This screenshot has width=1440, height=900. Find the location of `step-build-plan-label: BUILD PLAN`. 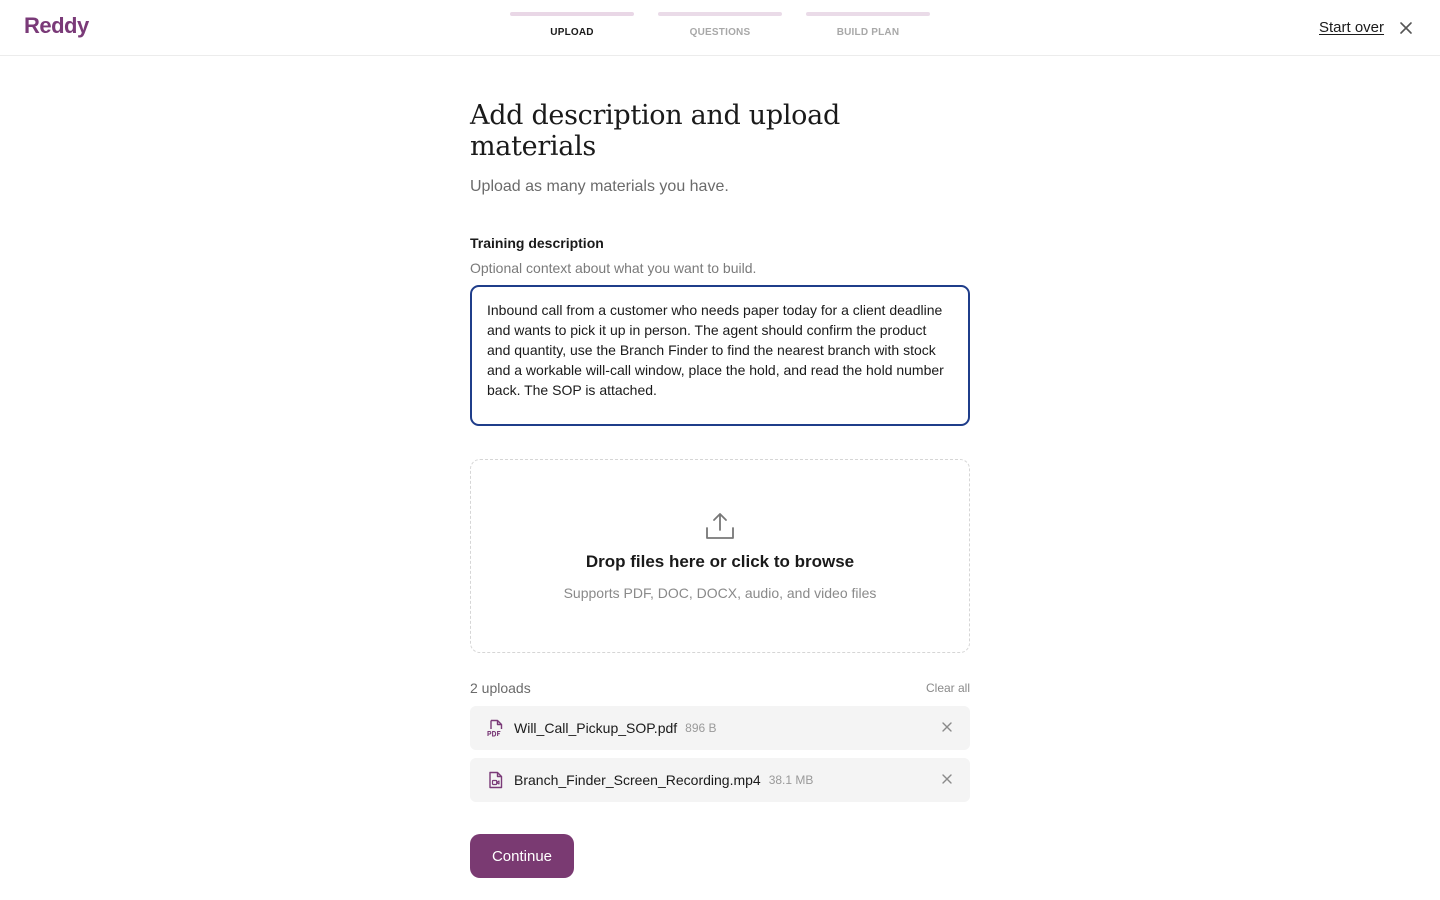

step-build-plan-label: BUILD PLAN is located at coordinates (868, 32).